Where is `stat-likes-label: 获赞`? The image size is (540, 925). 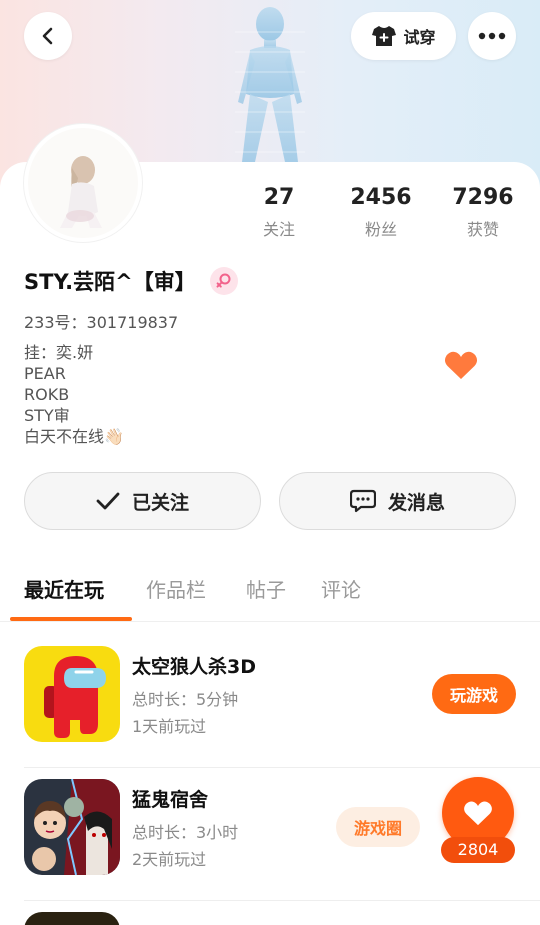 stat-likes-label: 获赞 is located at coordinates (482, 229).